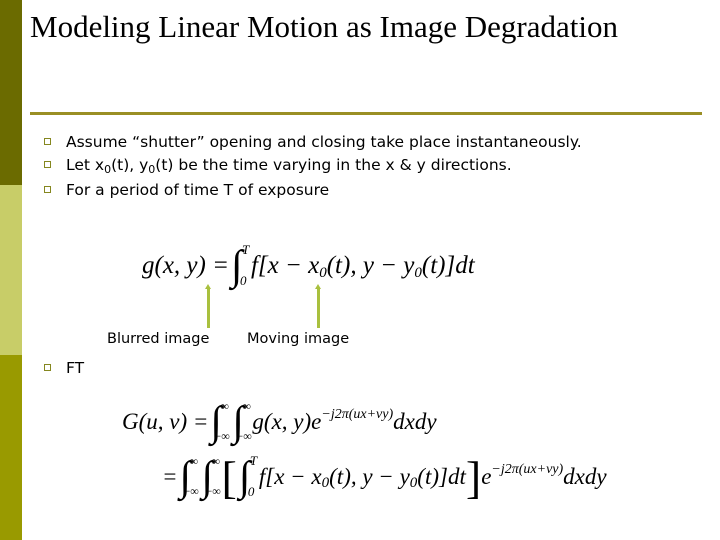 The height and width of the screenshot is (540, 720). Describe the element at coordinates (415, 421) in the screenshot. I see `eq2-tail: dxdy` at that location.